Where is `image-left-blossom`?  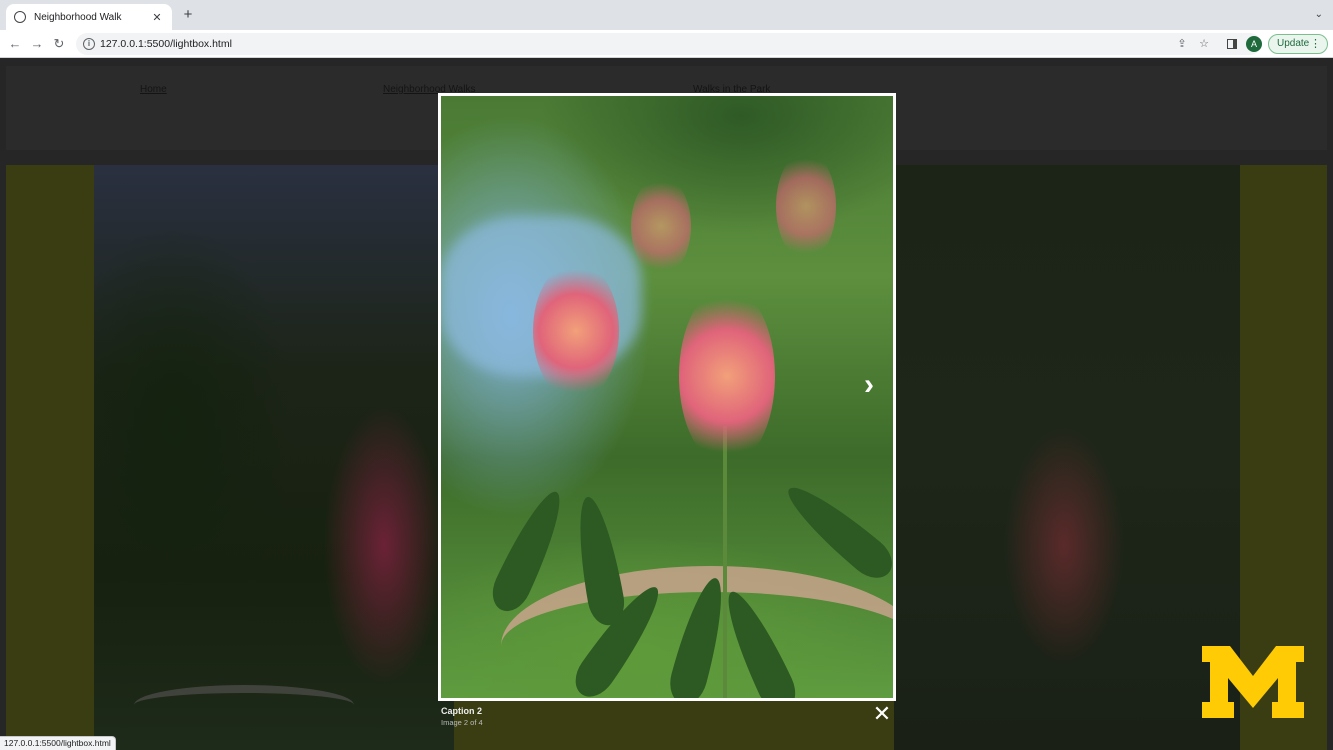 image-left-blossom is located at coordinates (576, 331).